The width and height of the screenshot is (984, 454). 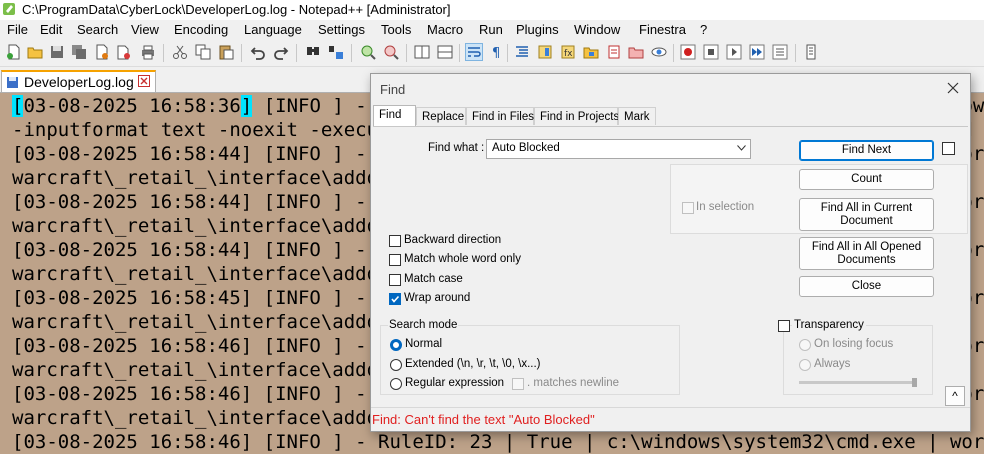 What do you see at coordinates (396, 345) in the screenshot?
I see `normal-mode-radio` at bounding box center [396, 345].